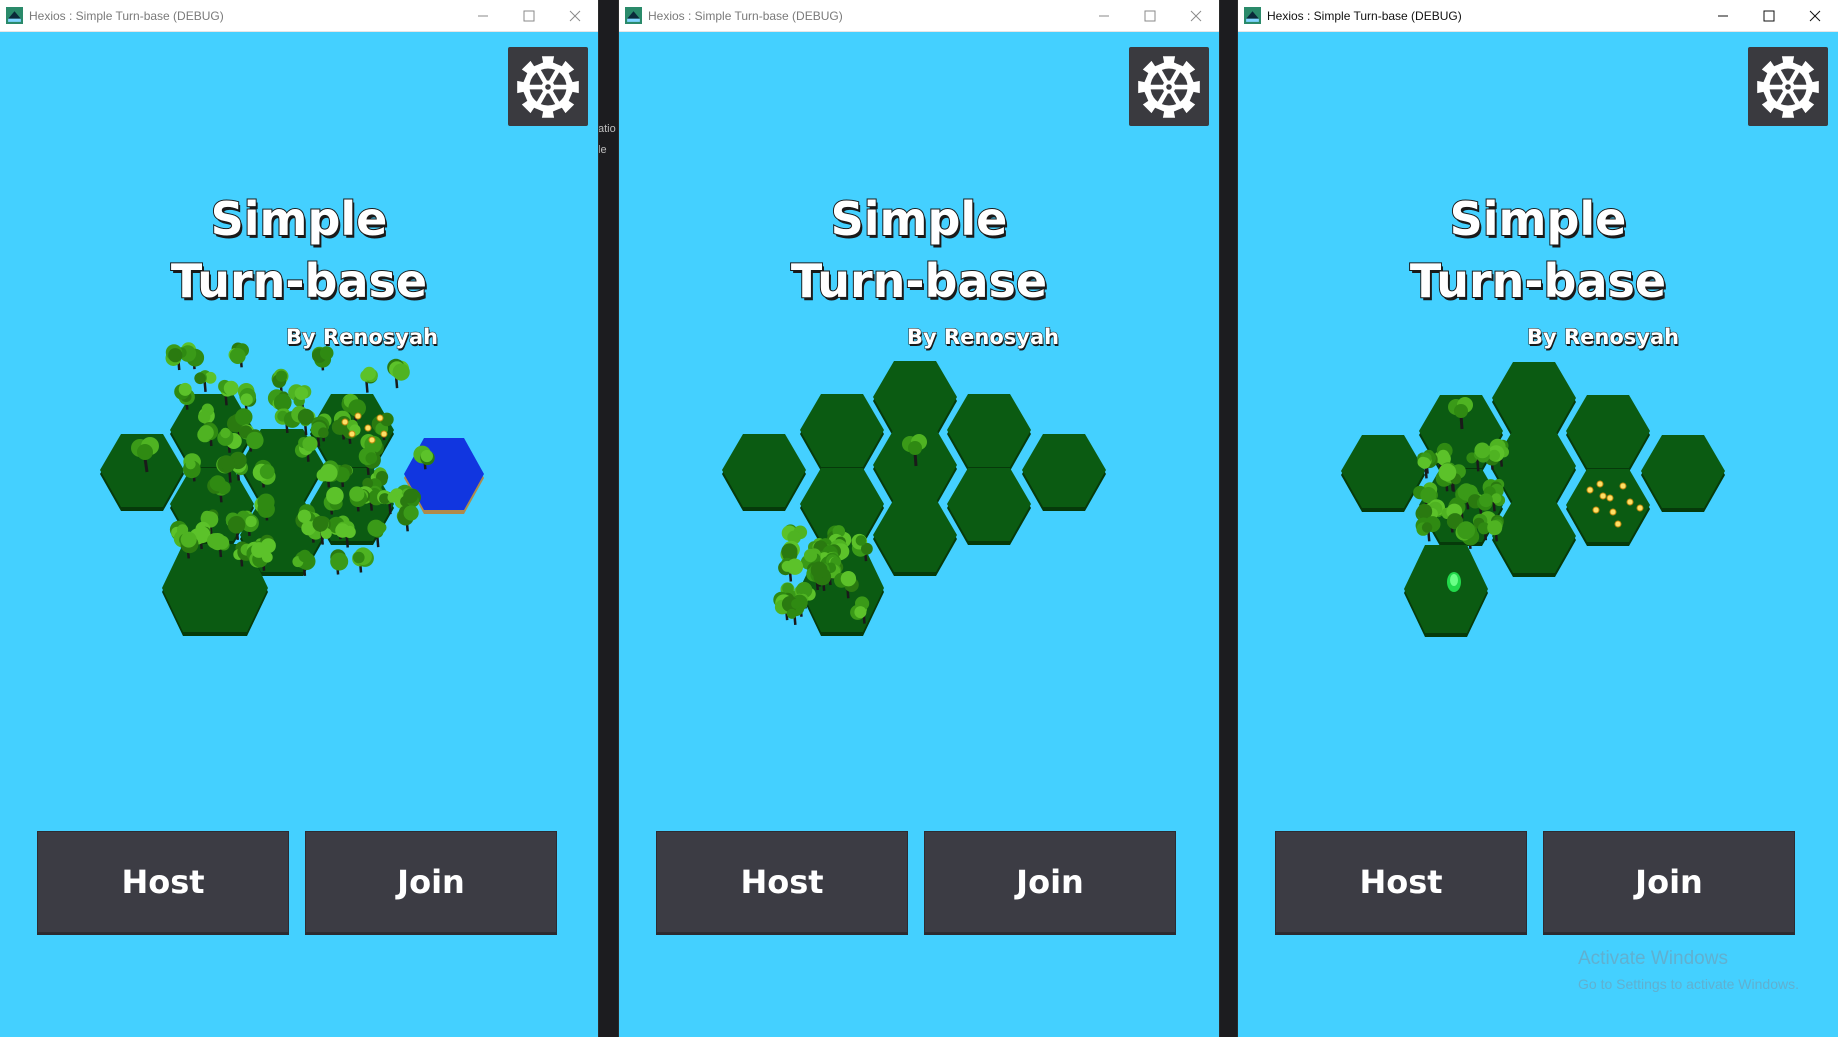  Describe the element at coordinates (1688, 984) in the screenshot. I see `watermark-line2: Go to Settings to activate Windows.` at that location.